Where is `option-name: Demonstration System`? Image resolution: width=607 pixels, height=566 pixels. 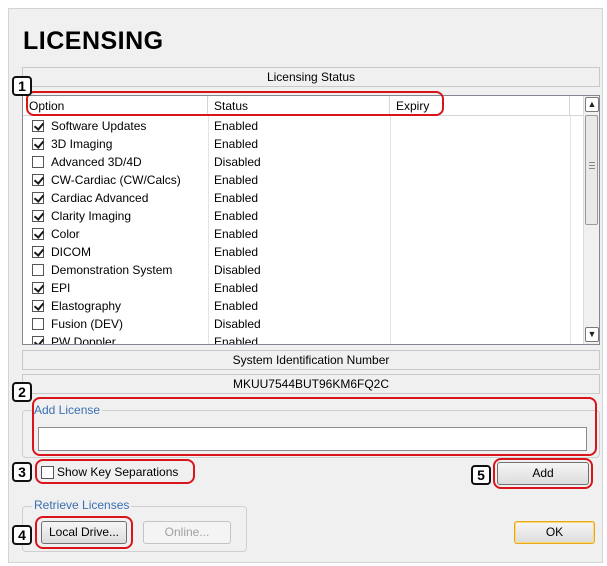 option-name: Demonstration System is located at coordinates (112, 270).